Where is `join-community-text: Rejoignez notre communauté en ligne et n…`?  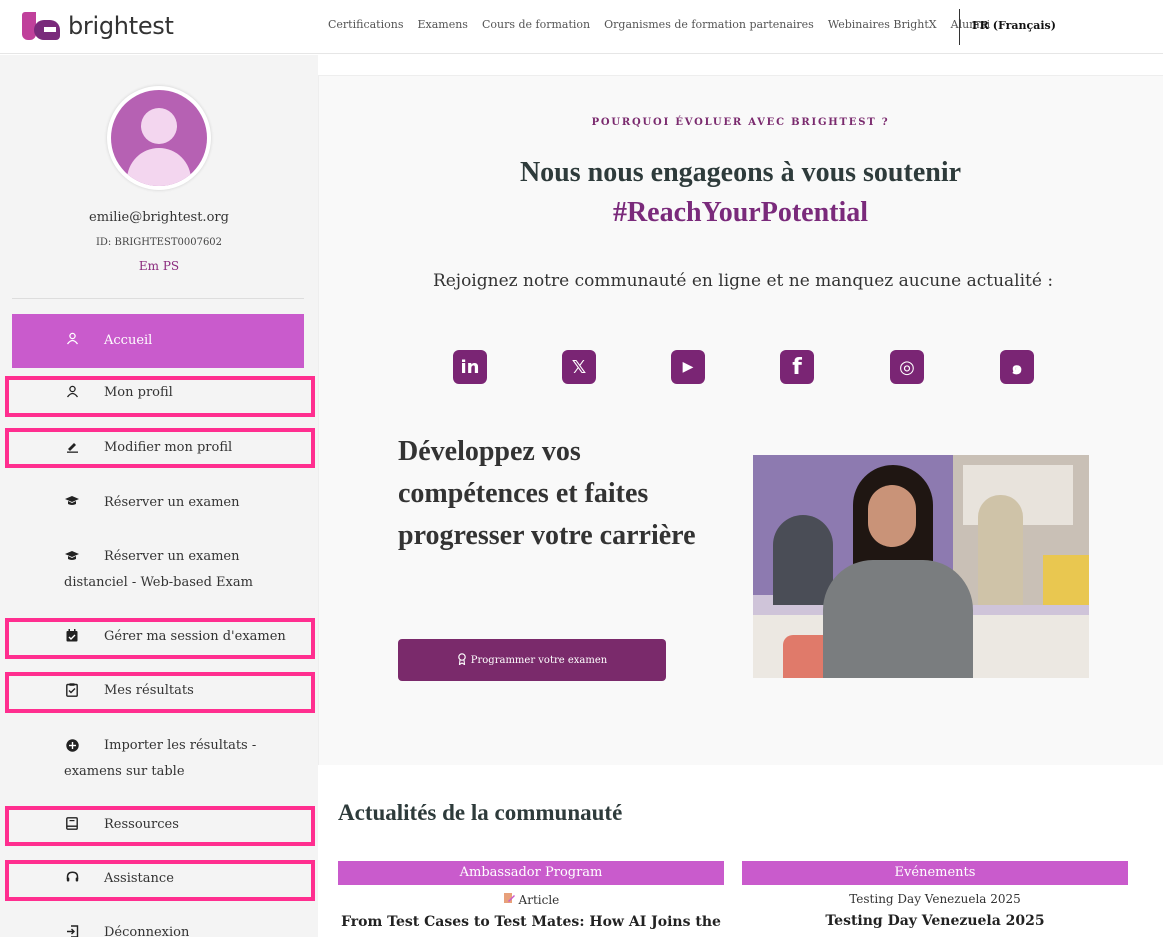
join-community-text: Rejoignez notre communauté en ligne et n… is located at coordinates (743, 281).